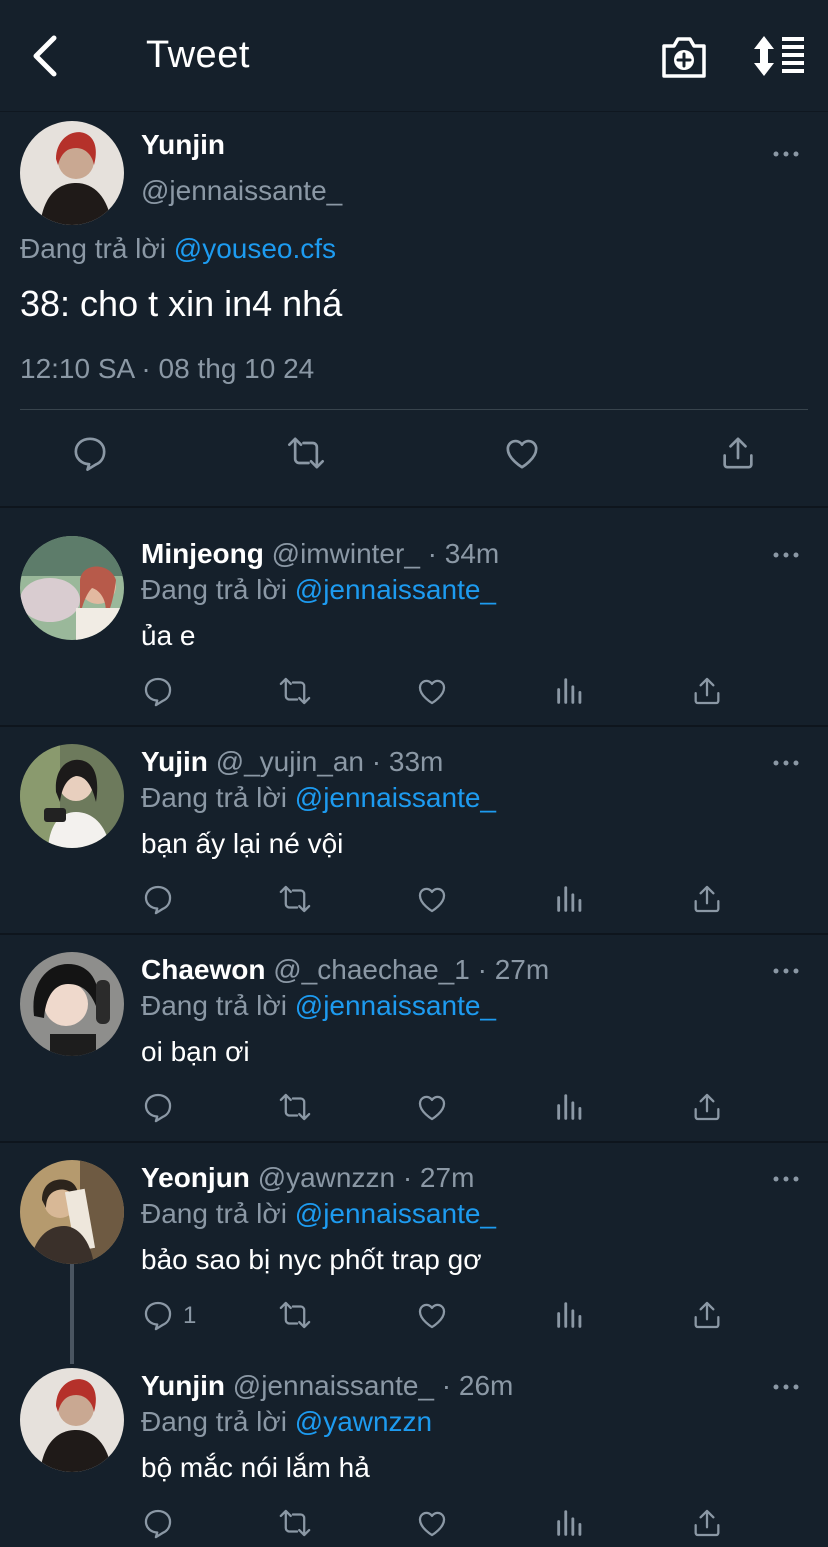 This screenshot has width=828, height=1547. I want to click on reply-mention-link: @yawnzzn, so click(363, 1421).